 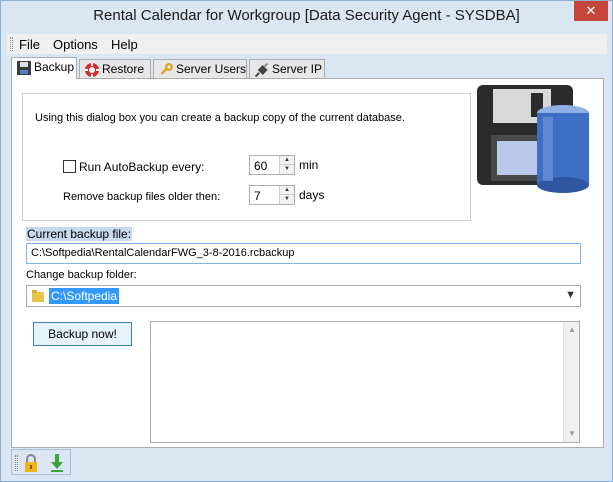 I want to click on tab-restore-label: Restore, so click(x=123, y=69).